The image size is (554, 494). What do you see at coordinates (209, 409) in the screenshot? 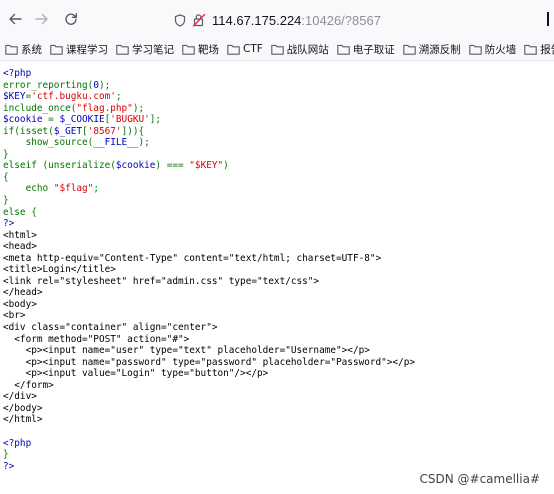
I see `code-line: </body>` at bounding box center [209, 409].